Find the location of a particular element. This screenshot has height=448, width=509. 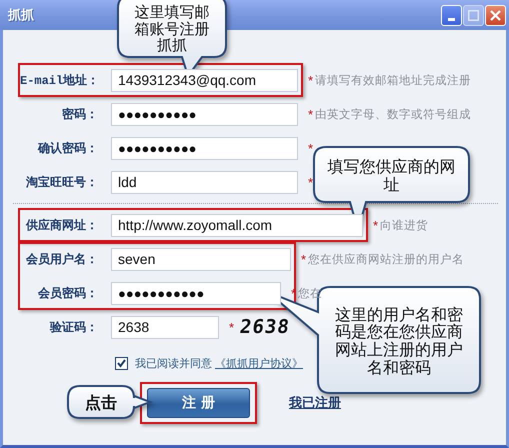

field-label: 验证码： is located at coordinates (73, 327).